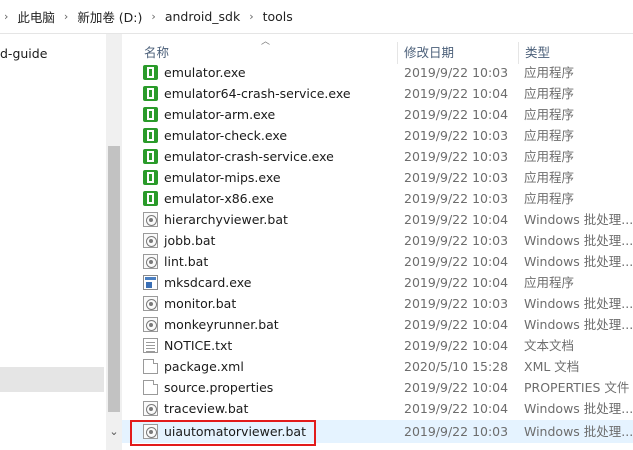 Image resolution: width=633 pixels, height=450 pixels. What do you see at coordinates (278, 16) in the screenshot?
I see `breadcrumb-item-tools: tools` at bounding box center [278, 16].